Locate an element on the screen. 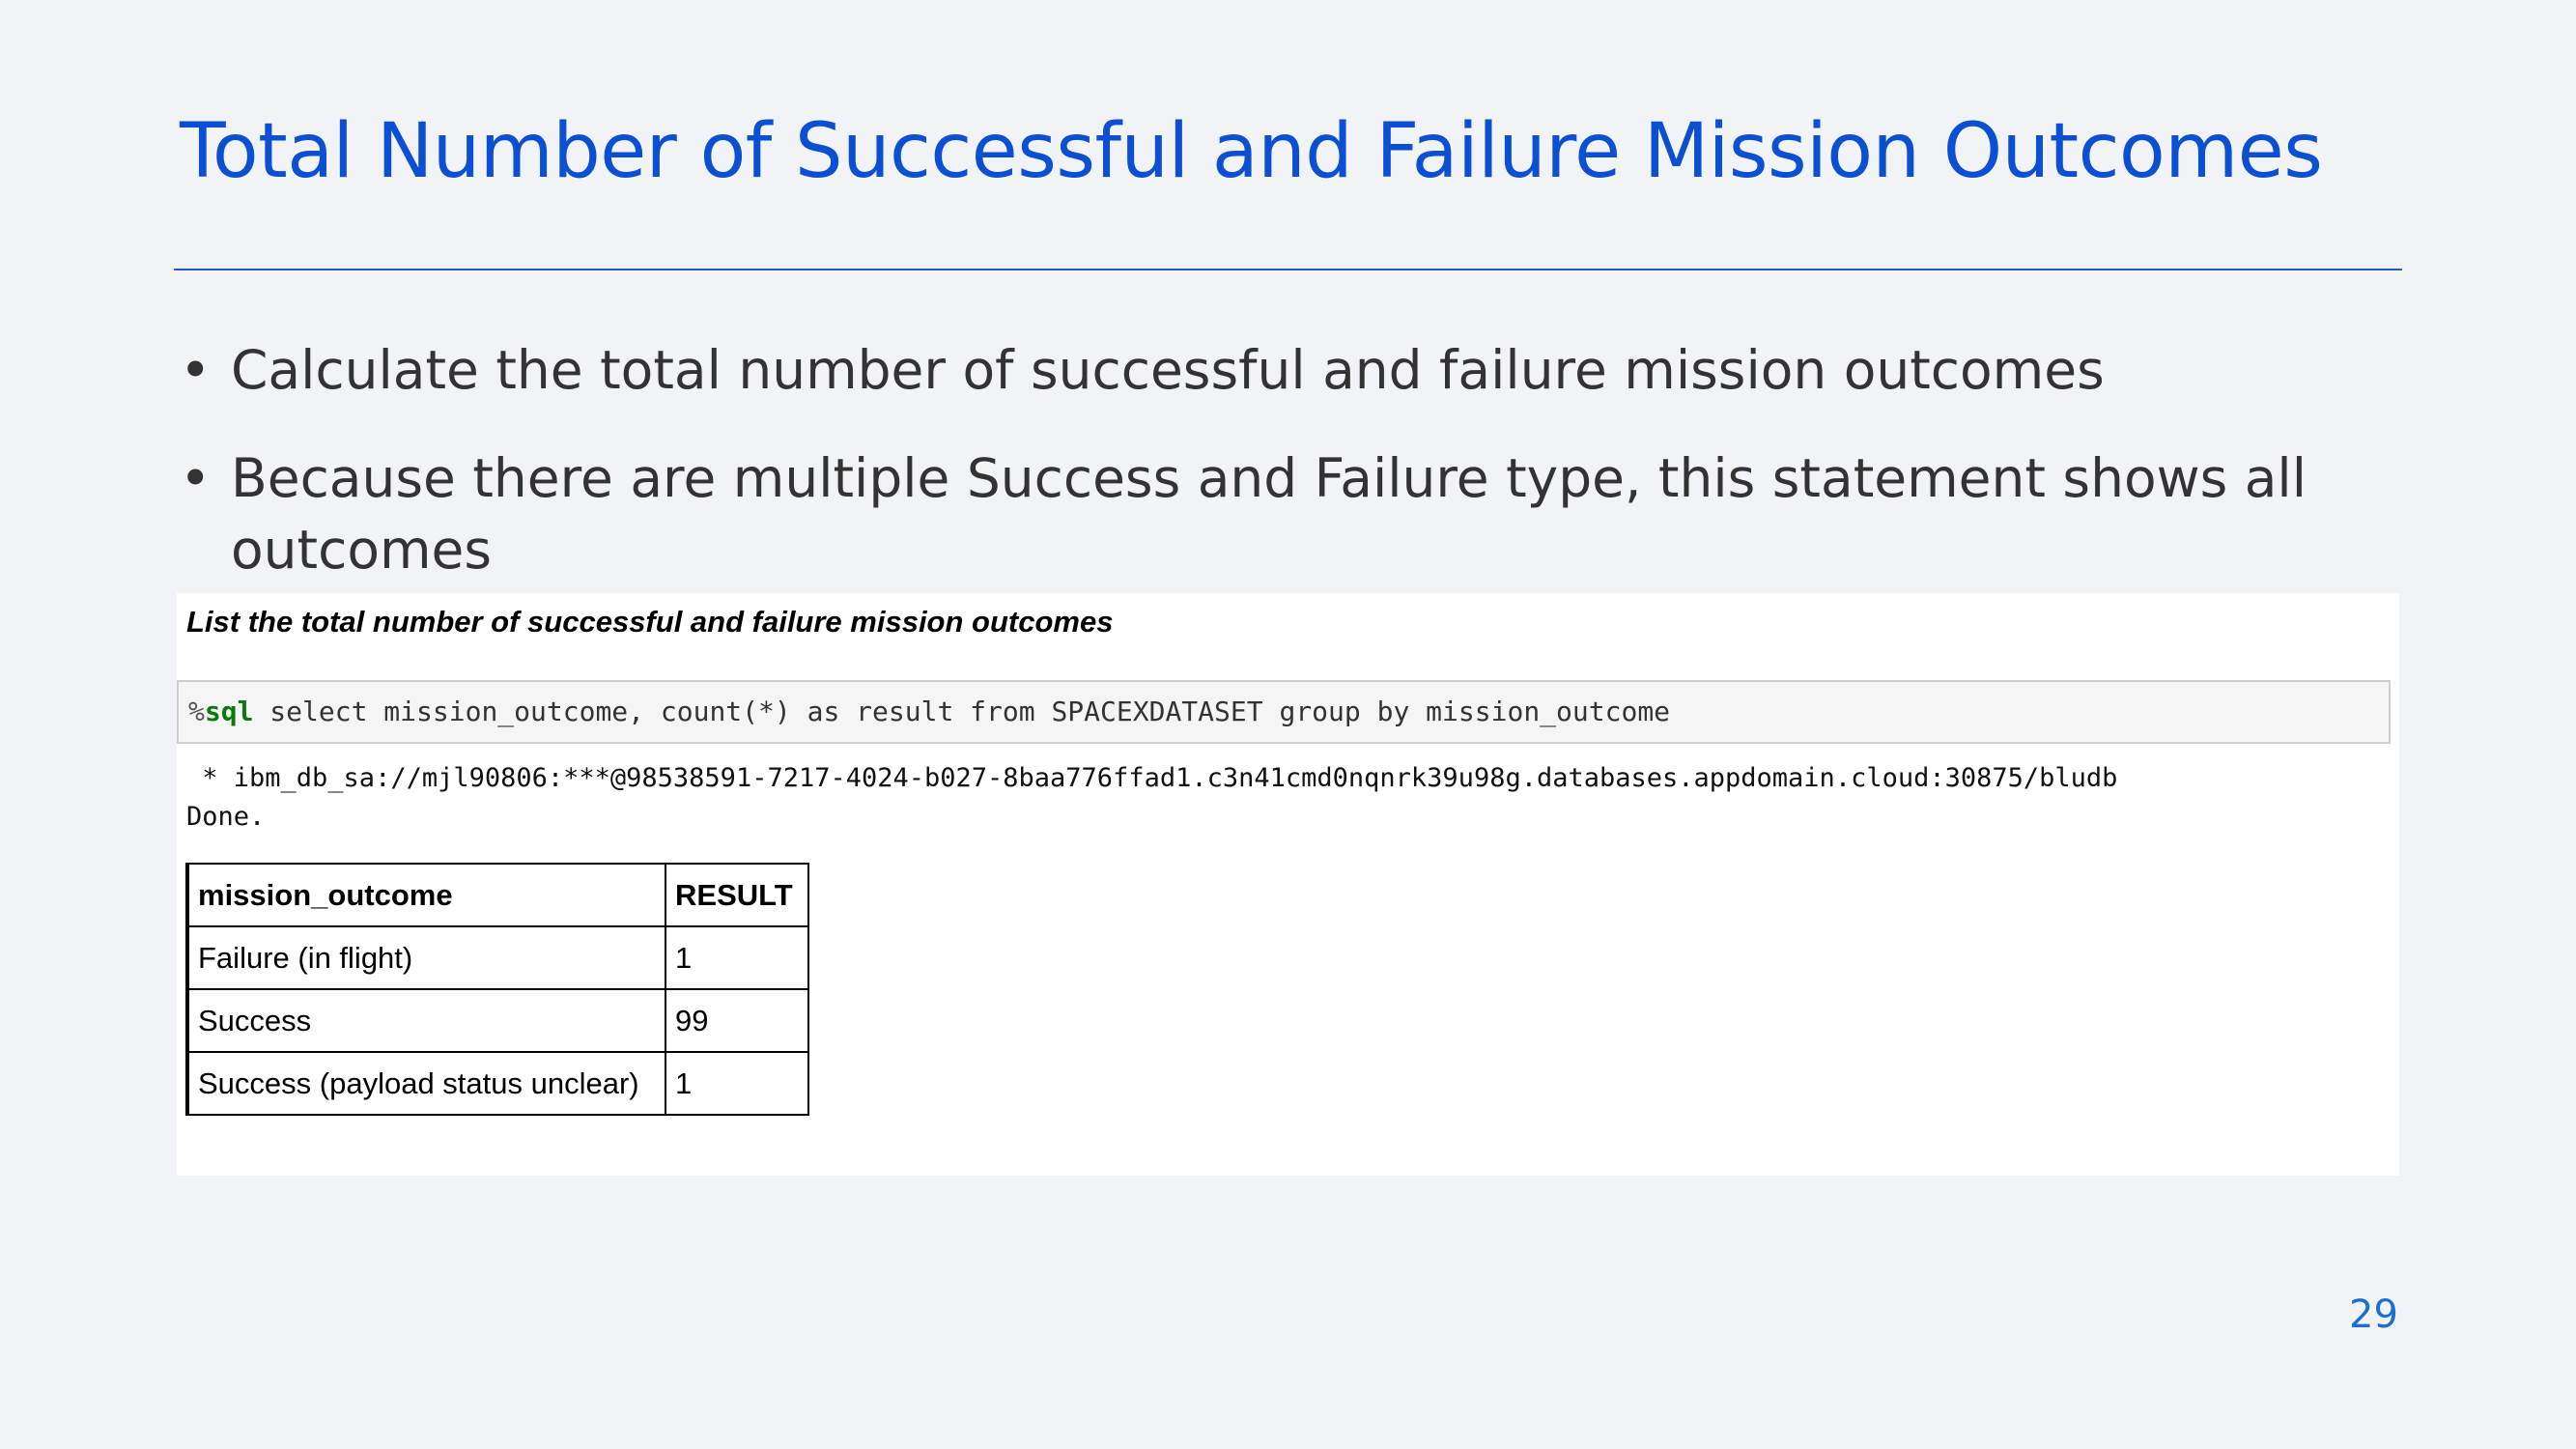 This screenshot has width=2576, height=1449. magic-prefix: % is located at coordinates (196, 711).